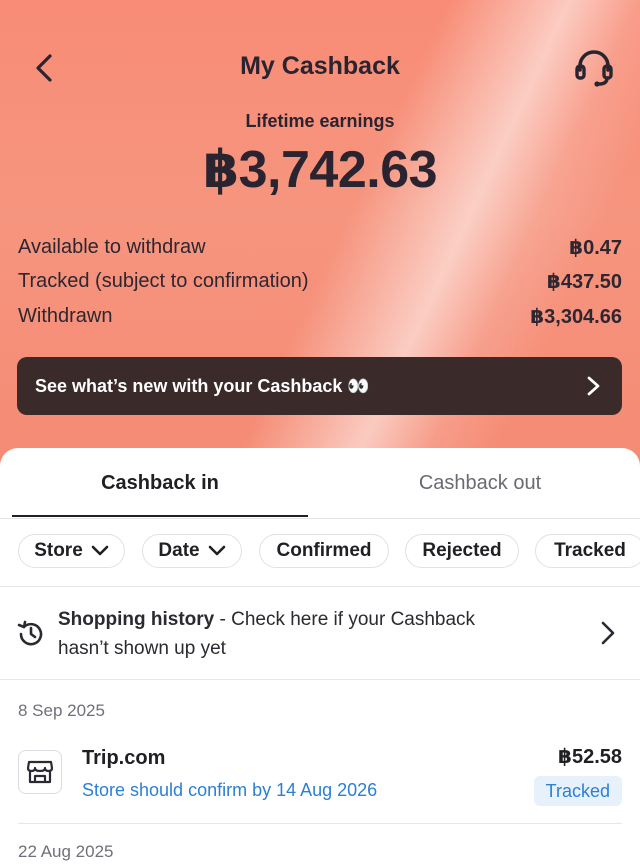  Describe the element at coordinates (160, 516) in the screenshot. I see `active-tab-indicator` at that location.